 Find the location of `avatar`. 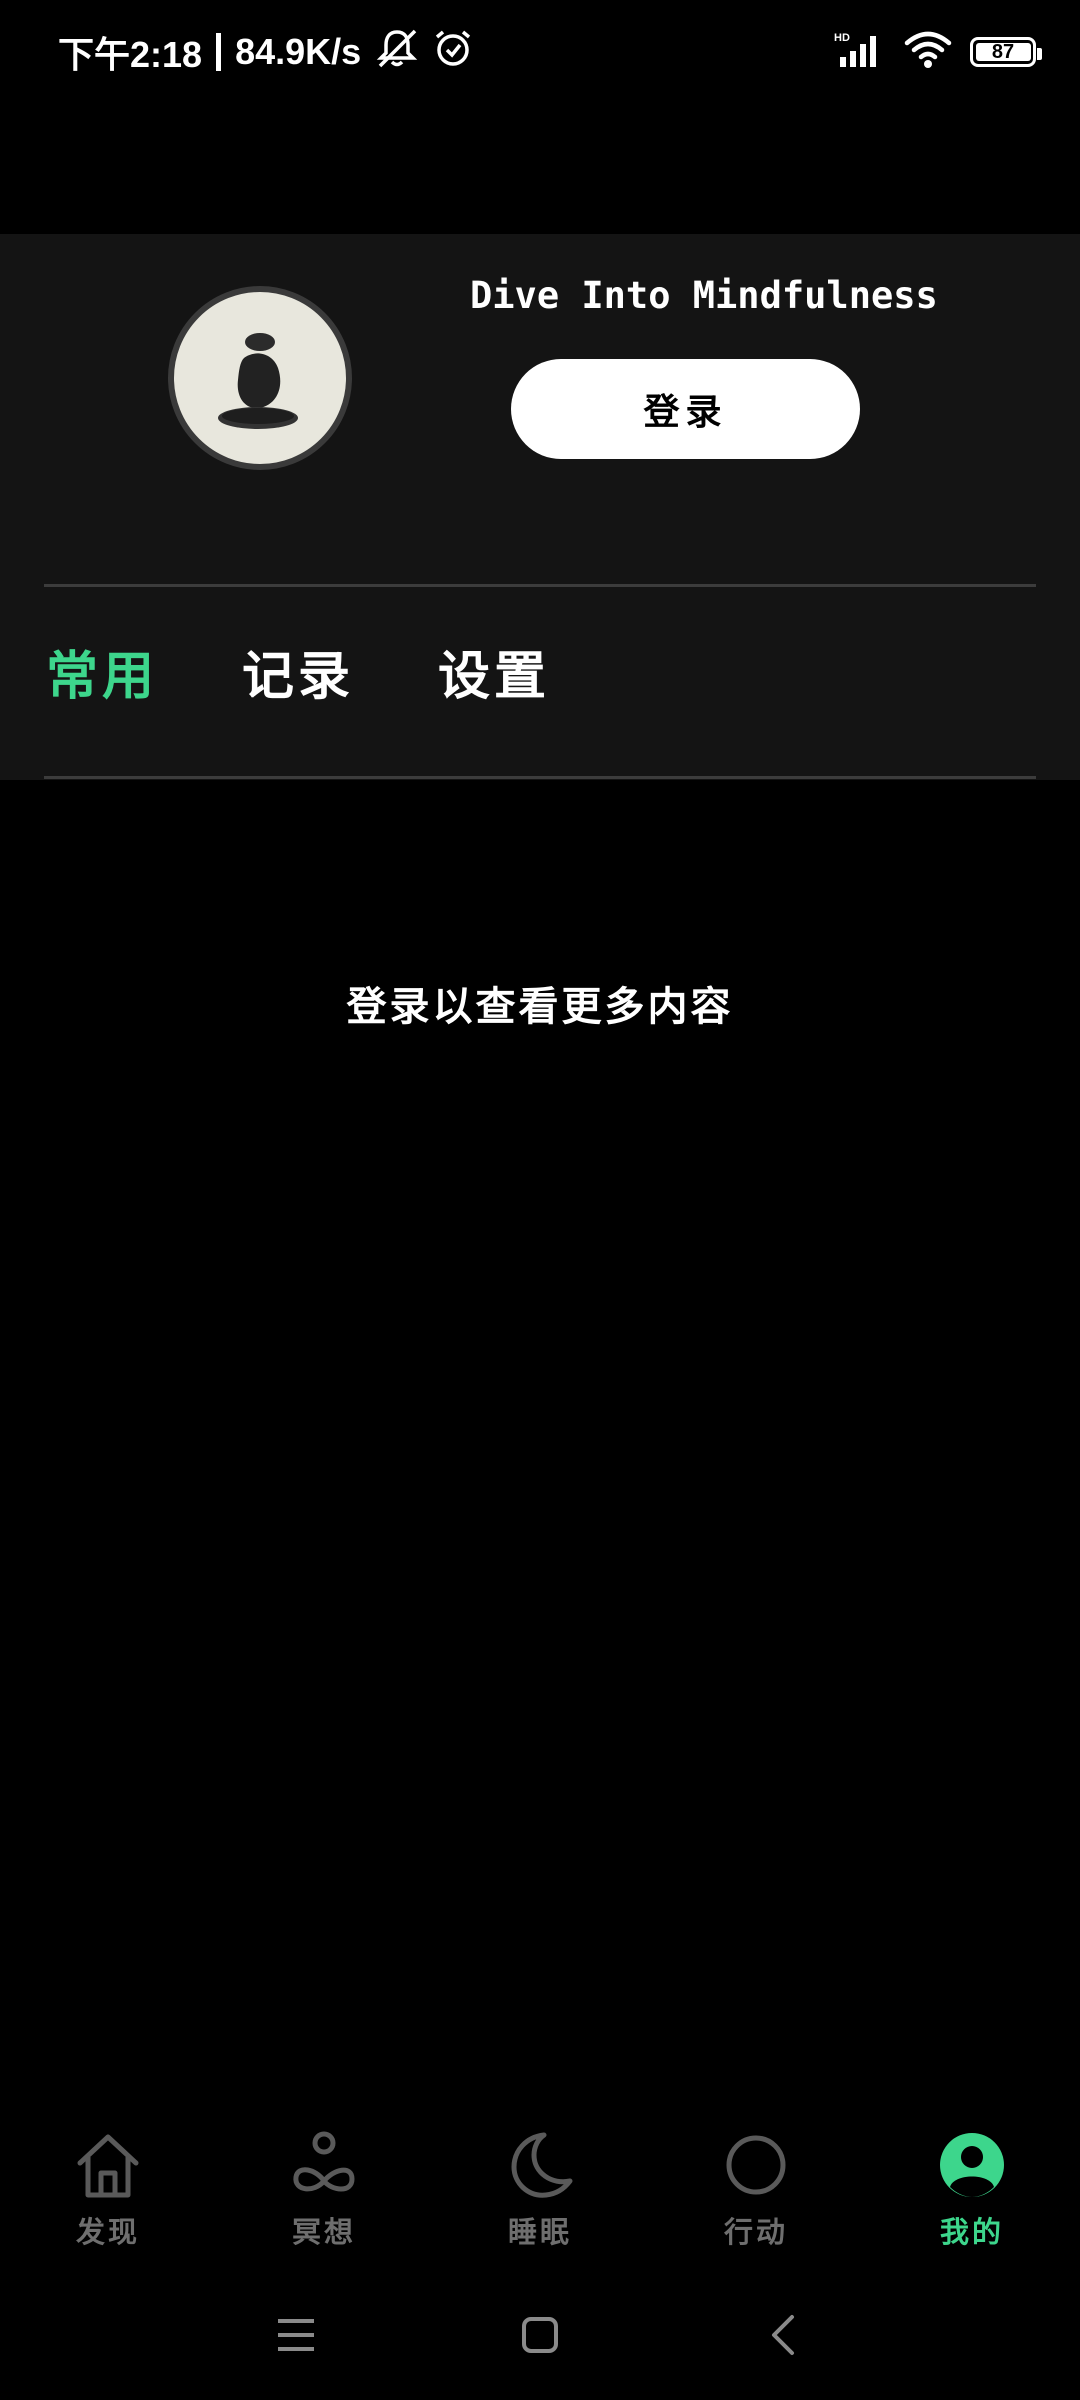

avatar is located at coordinates (260, 378).